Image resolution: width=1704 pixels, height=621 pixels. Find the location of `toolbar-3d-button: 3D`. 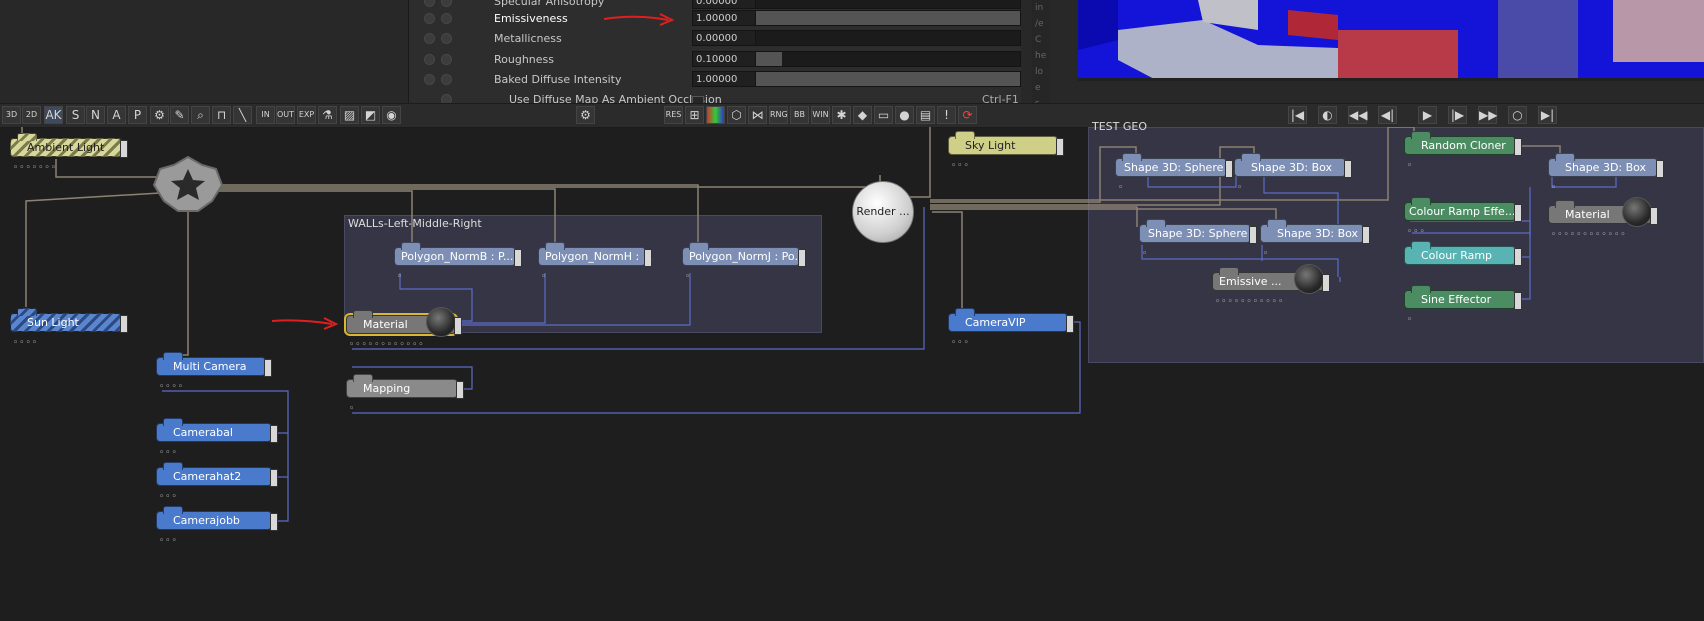

toolbar-3d-button: 3D is located at coordinates (11, 115).